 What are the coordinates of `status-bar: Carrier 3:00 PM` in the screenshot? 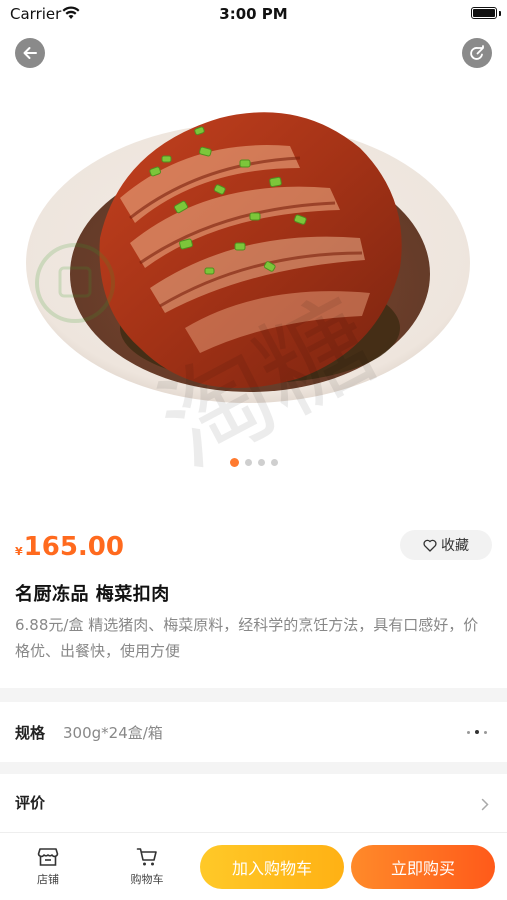 It's located at (253, 14).